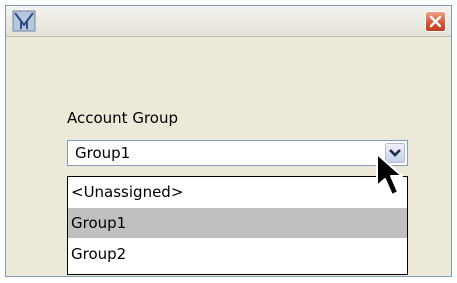  I want to click on option-group1: Group1, so click(237, 223).